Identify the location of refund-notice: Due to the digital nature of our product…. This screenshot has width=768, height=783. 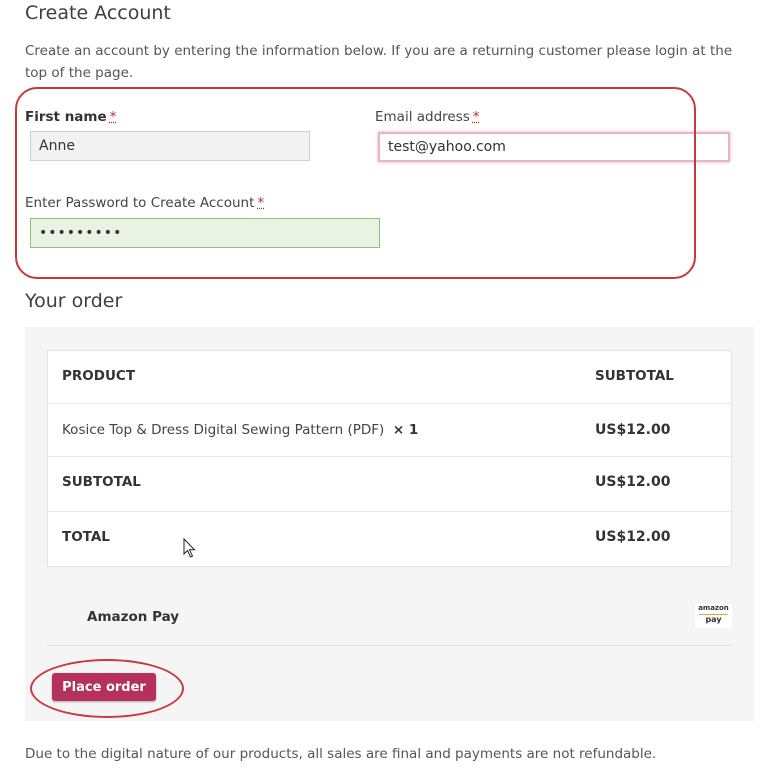
(341, 754).